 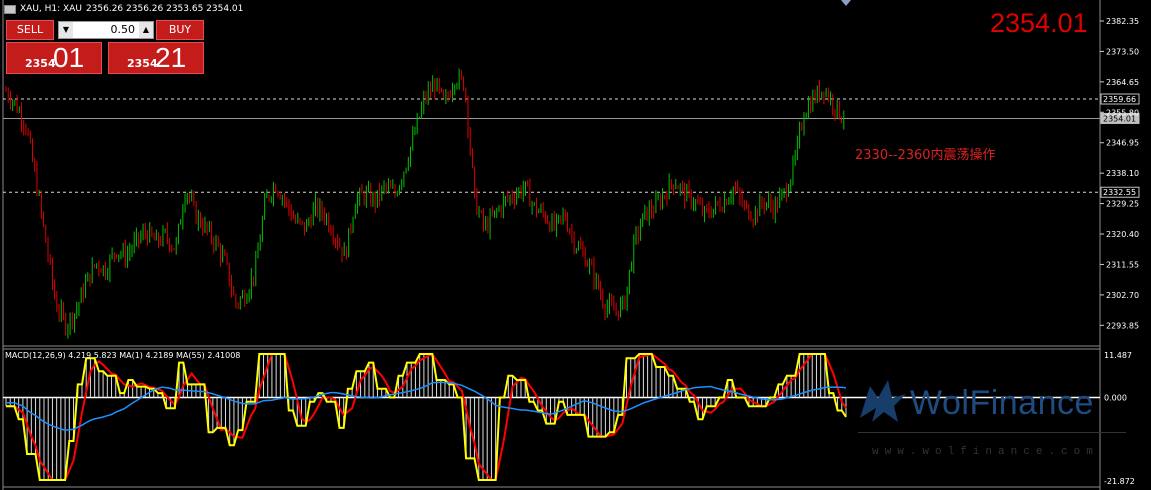 What do you see at coordinates (1118, 355) in the screenshot?
I see `macd-axis-label: 11.487` at bounding box center [1118, 355].